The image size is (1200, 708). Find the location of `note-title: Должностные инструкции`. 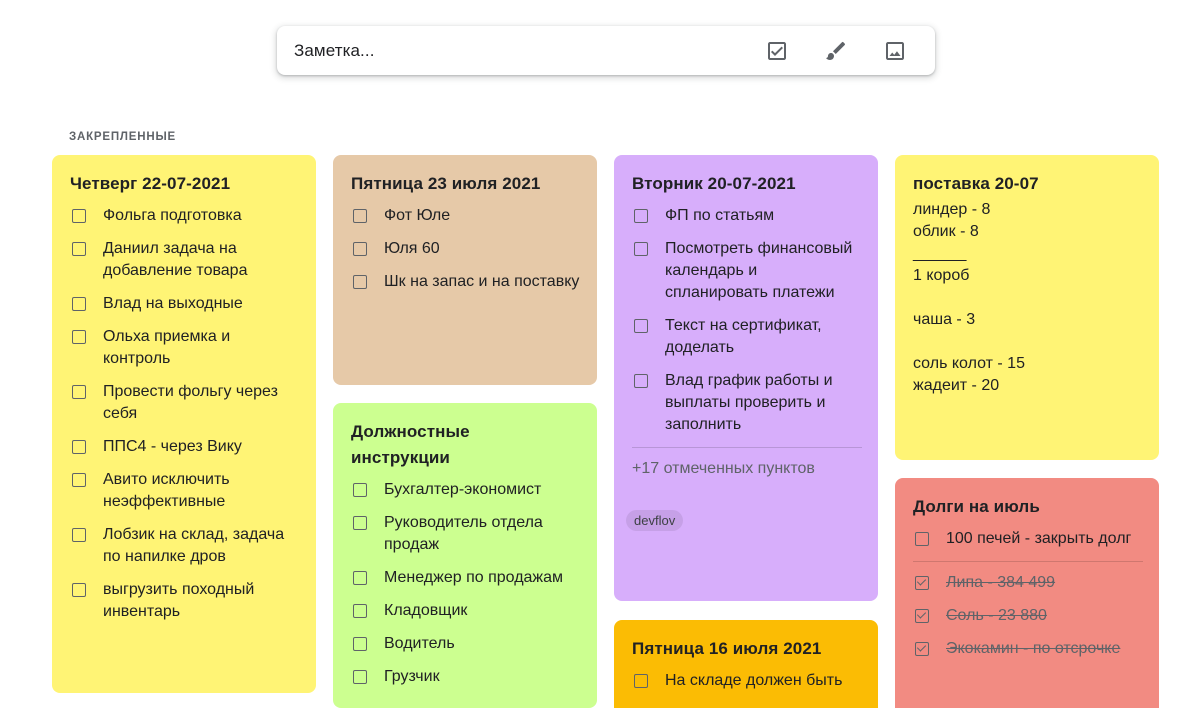

note-title: Должностные инструкции is located at coordinates (410, 444).